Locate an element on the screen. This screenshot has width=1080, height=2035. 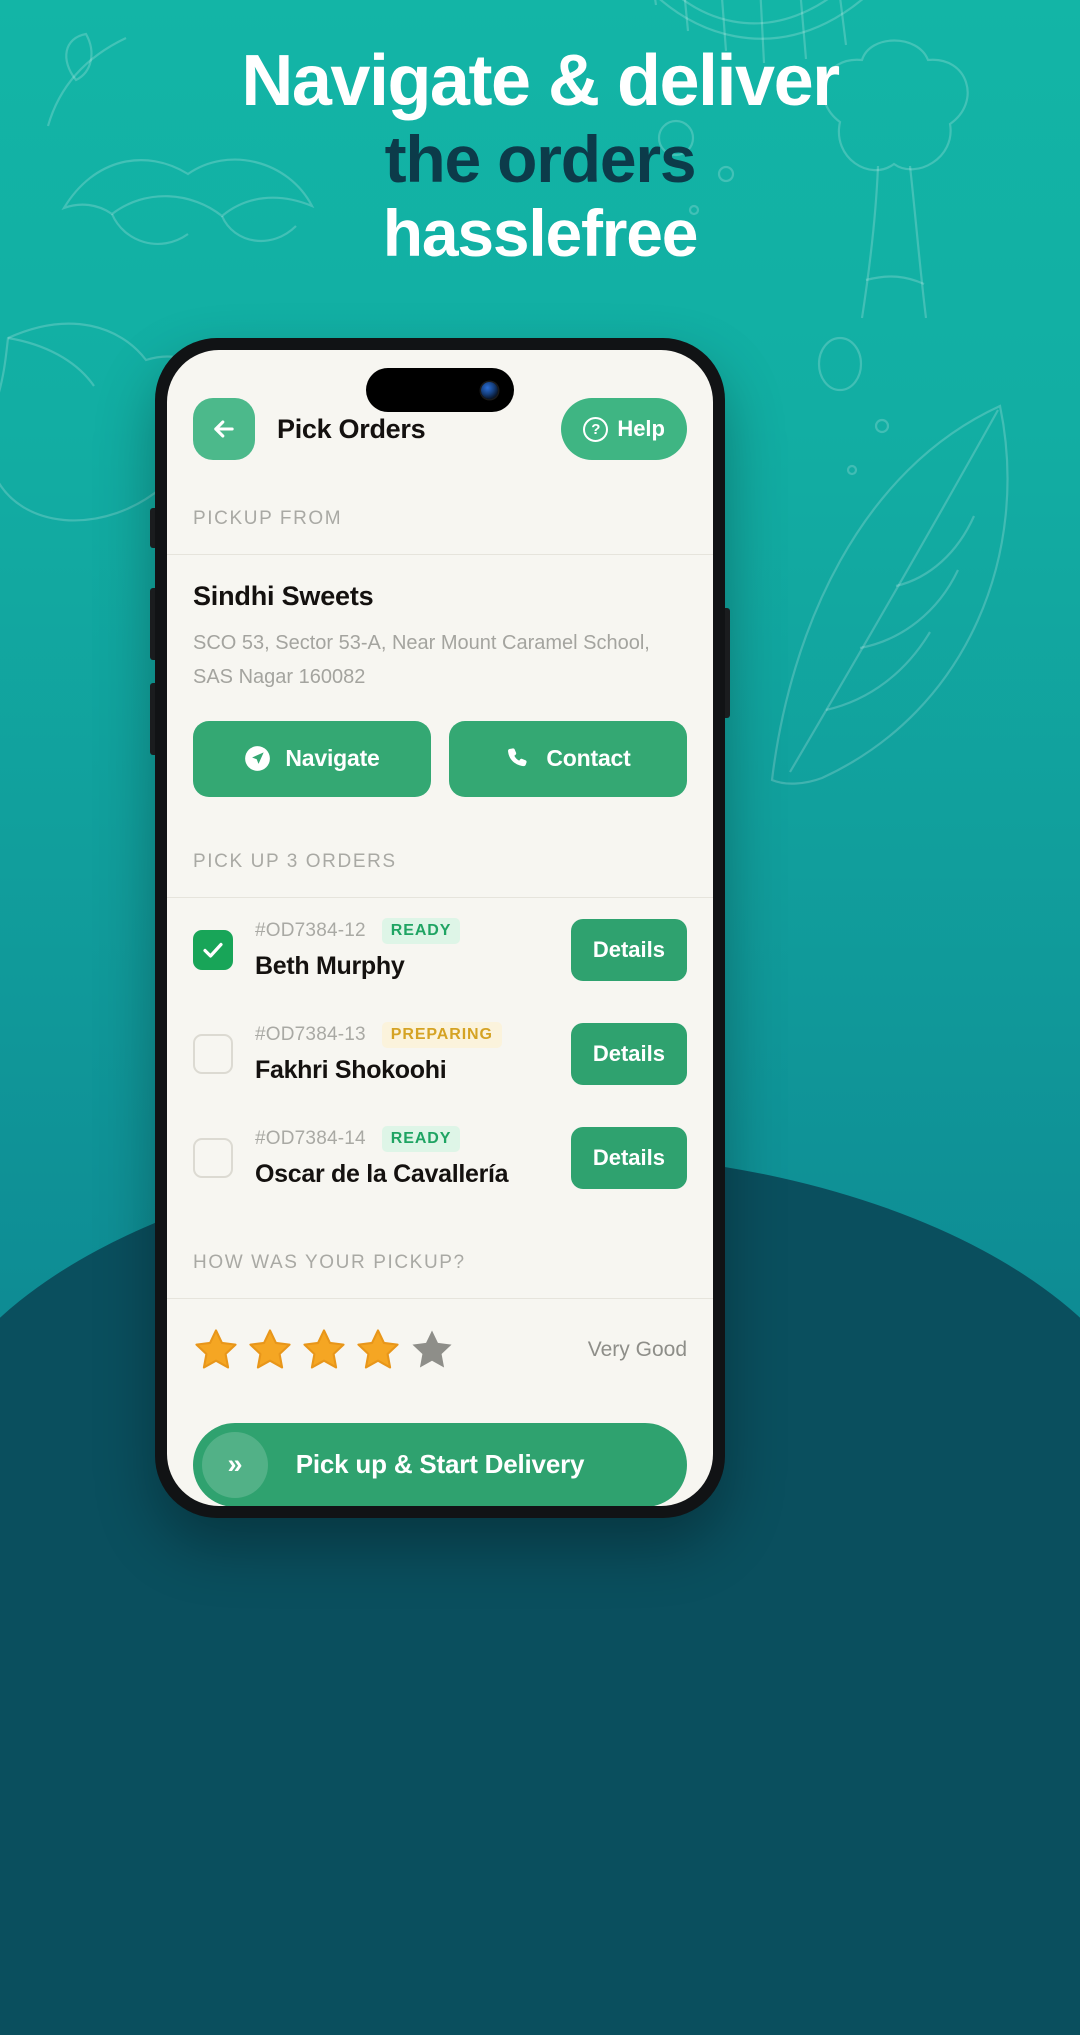
store-name: Sindhi Sweets is located at coordinates (283, 596).